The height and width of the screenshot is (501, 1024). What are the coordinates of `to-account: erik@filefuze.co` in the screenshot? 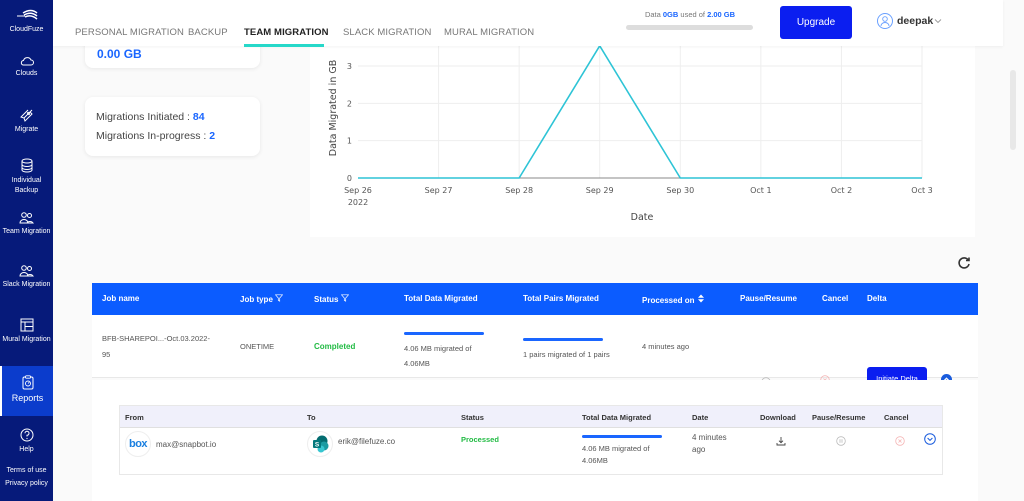 It's located at (367, 441).